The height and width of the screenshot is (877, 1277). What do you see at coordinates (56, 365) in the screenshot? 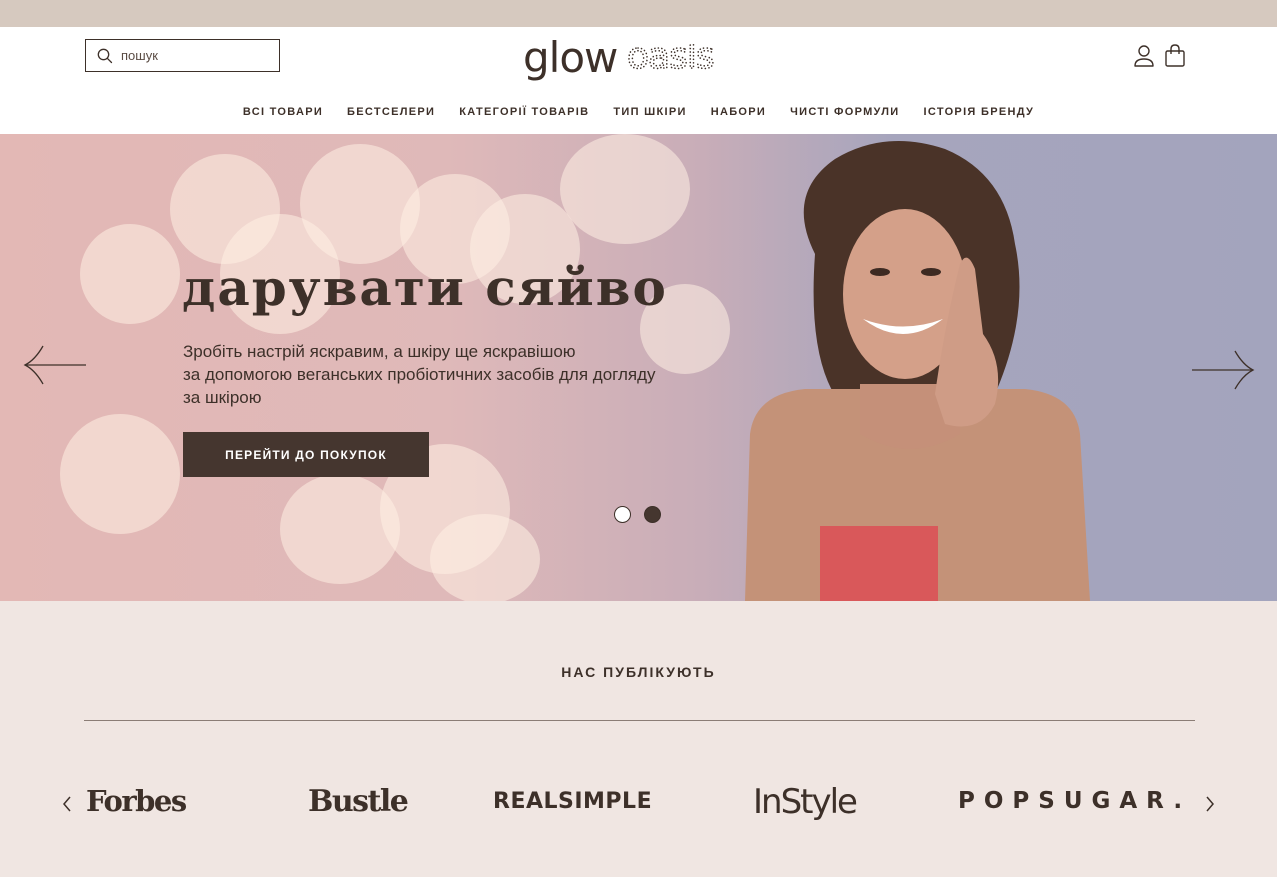
I see `arrow-left-icon` at bounding box center [56, 365].